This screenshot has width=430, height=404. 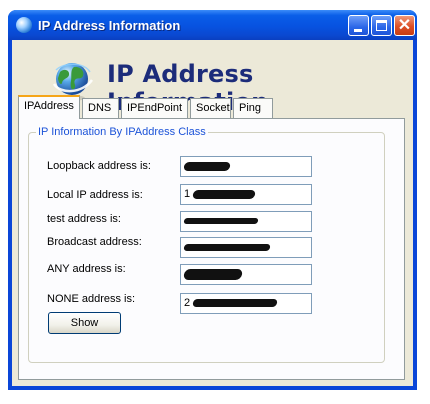 I want to click on test-address-label: test address is:, so click(x=84, y=219).